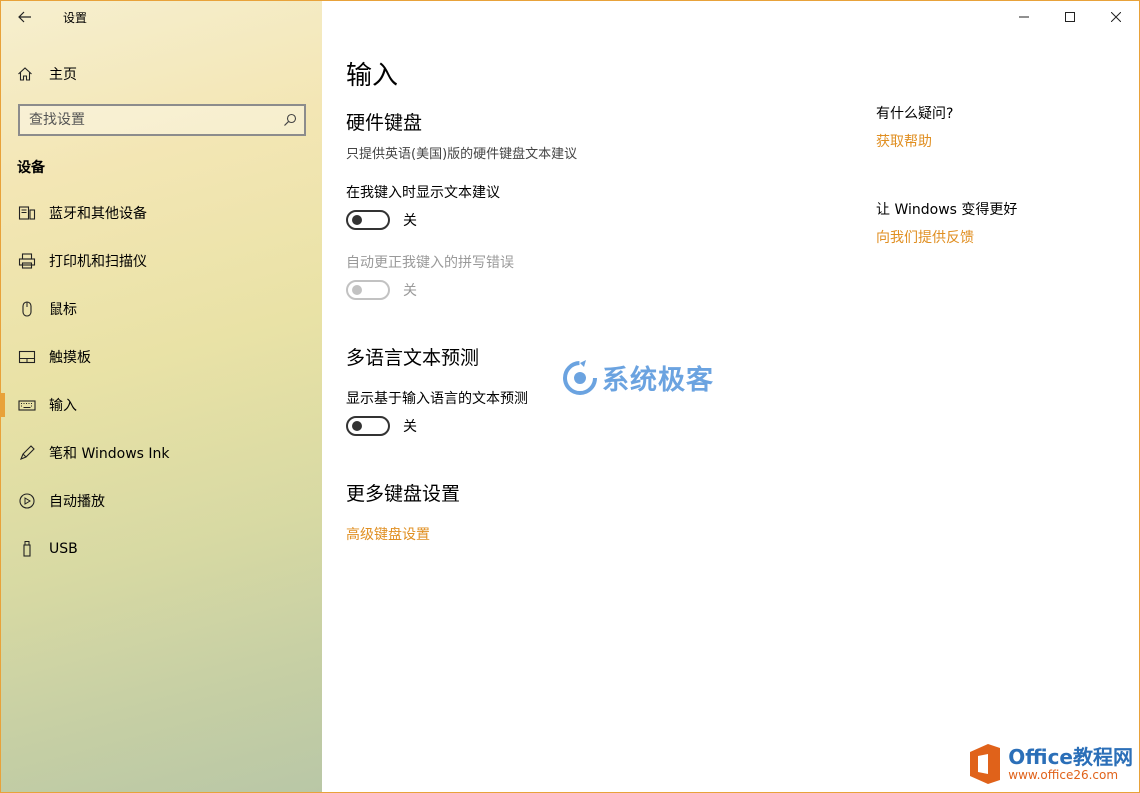  I want to click on multilingual-predict-label: 显示基于输入语言的文本预测, so click(437, 399).